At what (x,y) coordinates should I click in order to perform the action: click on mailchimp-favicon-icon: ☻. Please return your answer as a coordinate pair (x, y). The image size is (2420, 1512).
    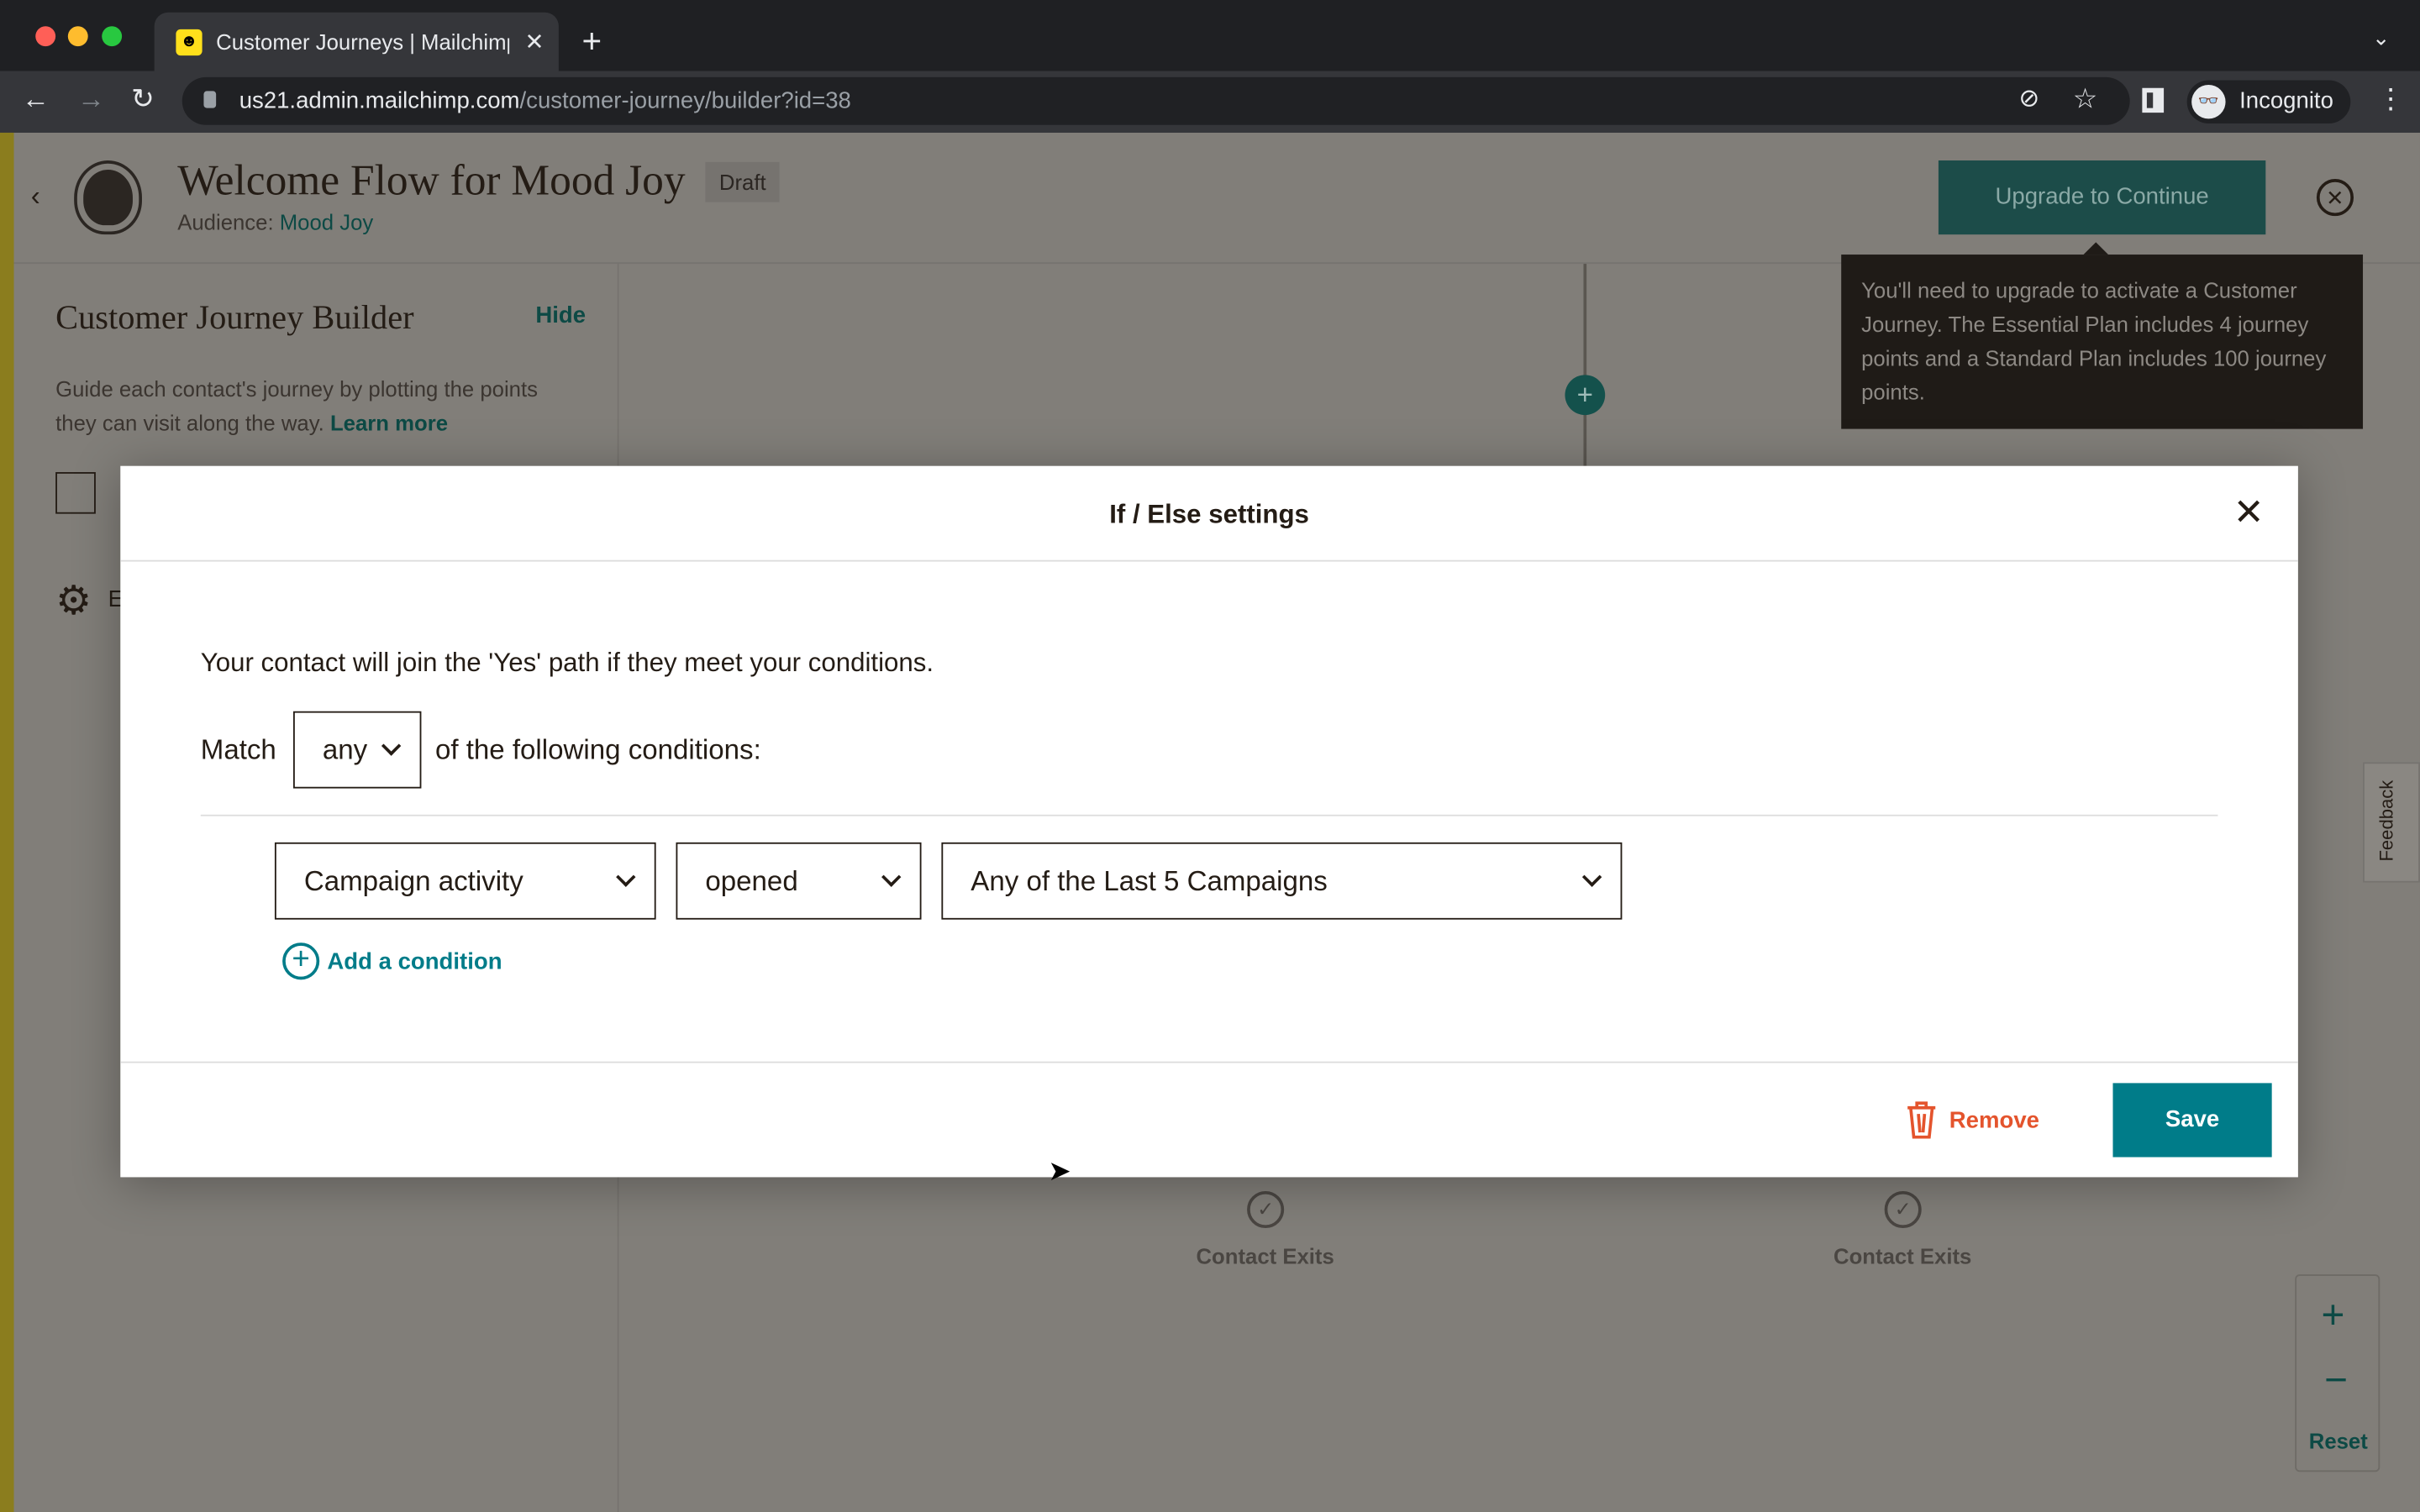
    Looking at the image, I should click on (189, 41).